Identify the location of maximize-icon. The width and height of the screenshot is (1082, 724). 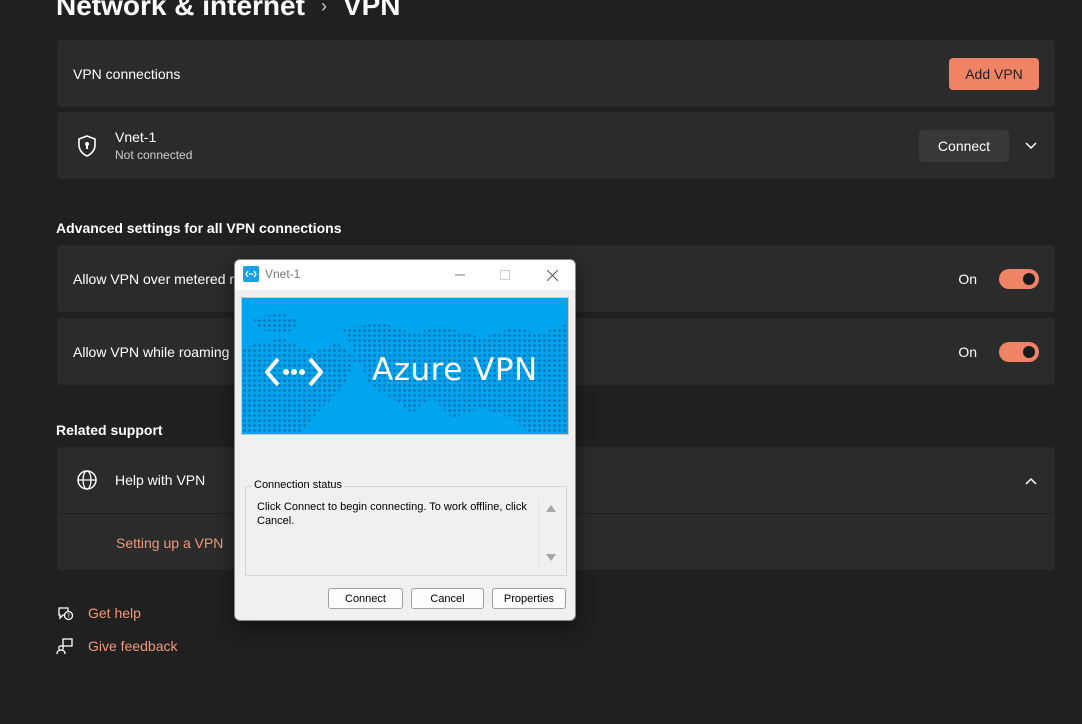
(505, 275).